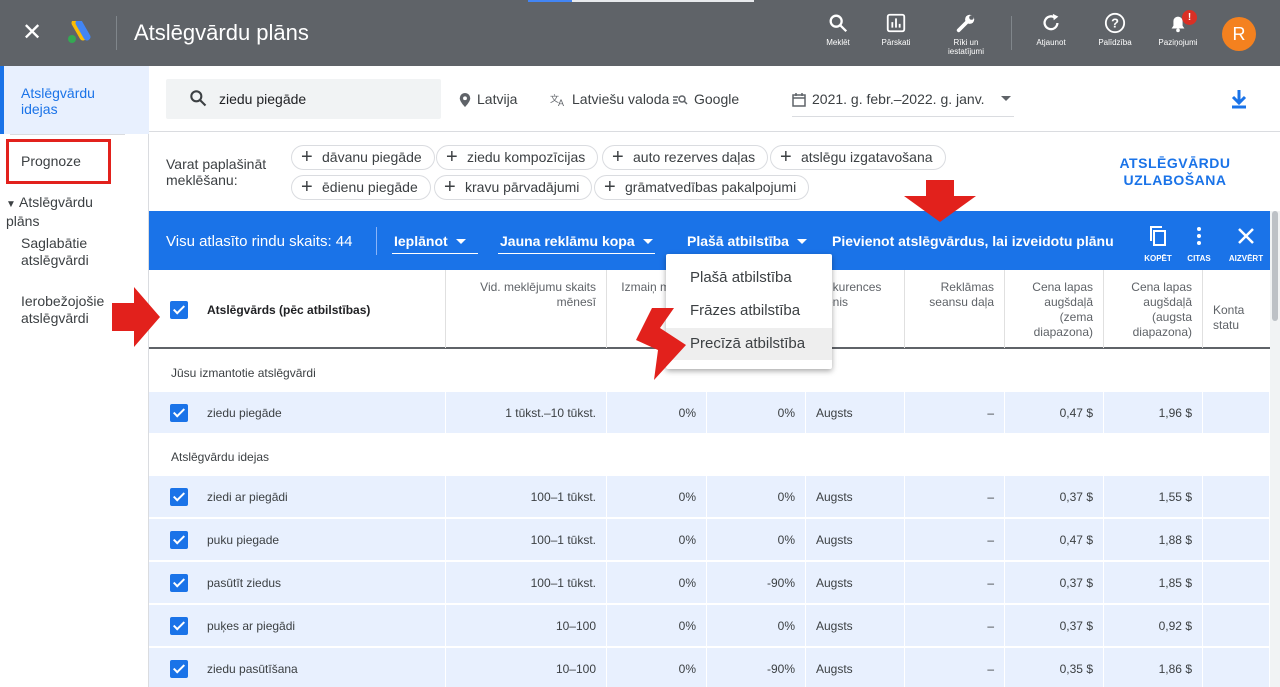 The height and width of the screenshot is (687, 1280). I want to click on refresh-icon, so click(1051, 22).